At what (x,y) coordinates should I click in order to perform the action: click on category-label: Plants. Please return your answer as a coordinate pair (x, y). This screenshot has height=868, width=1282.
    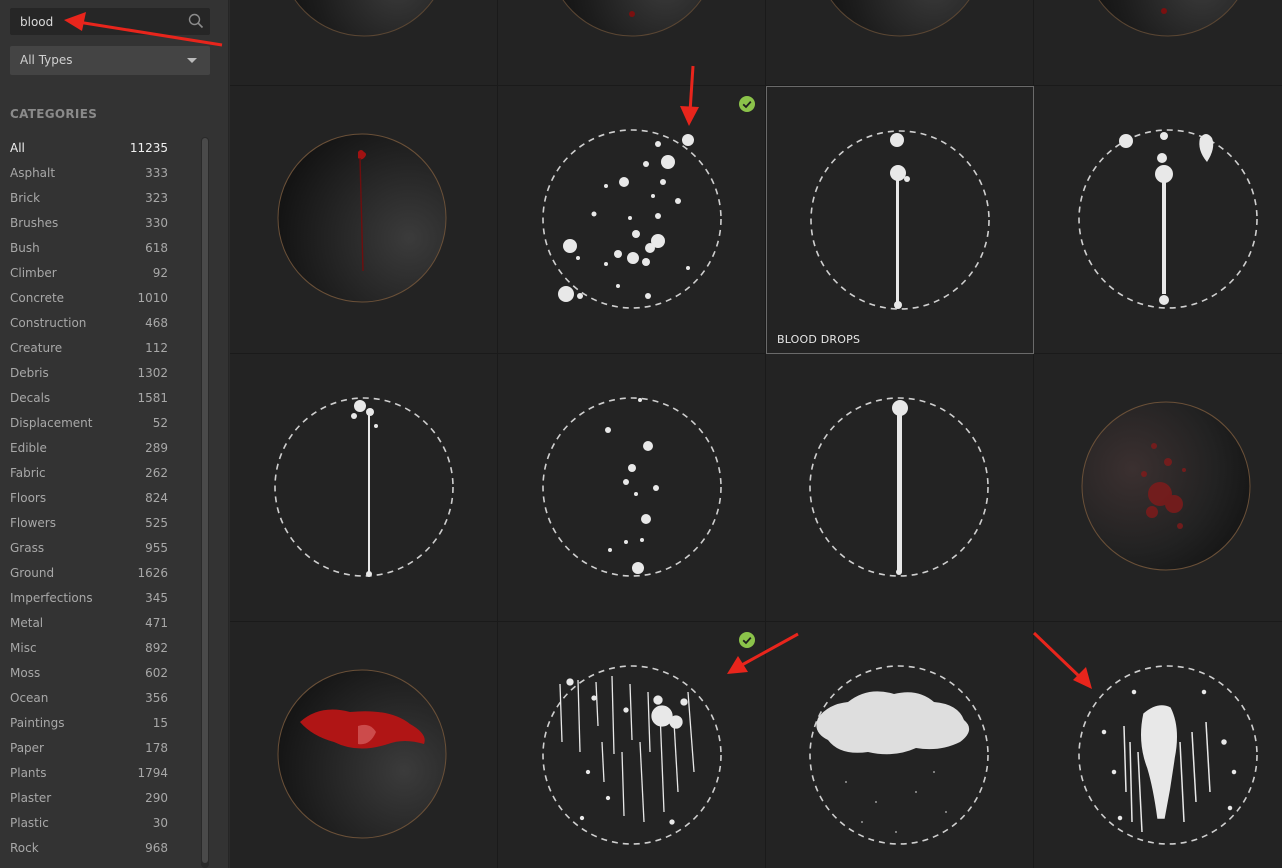
    Looking at the image, I should click on (28, 773).